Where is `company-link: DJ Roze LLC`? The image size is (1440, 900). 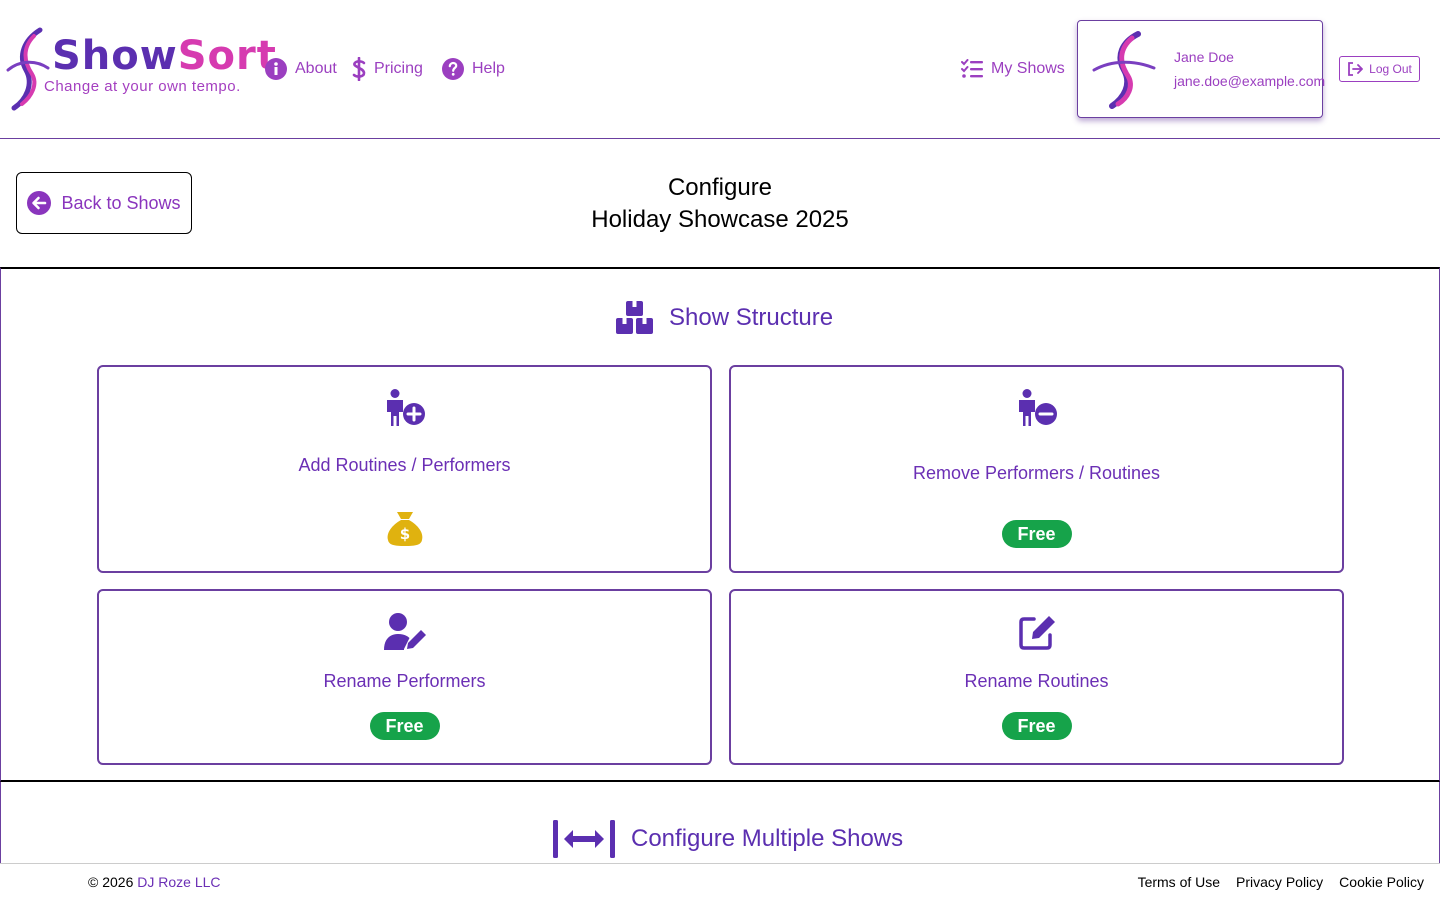
company-link: DJ Roze LLC is located at coordinates (178, 882).